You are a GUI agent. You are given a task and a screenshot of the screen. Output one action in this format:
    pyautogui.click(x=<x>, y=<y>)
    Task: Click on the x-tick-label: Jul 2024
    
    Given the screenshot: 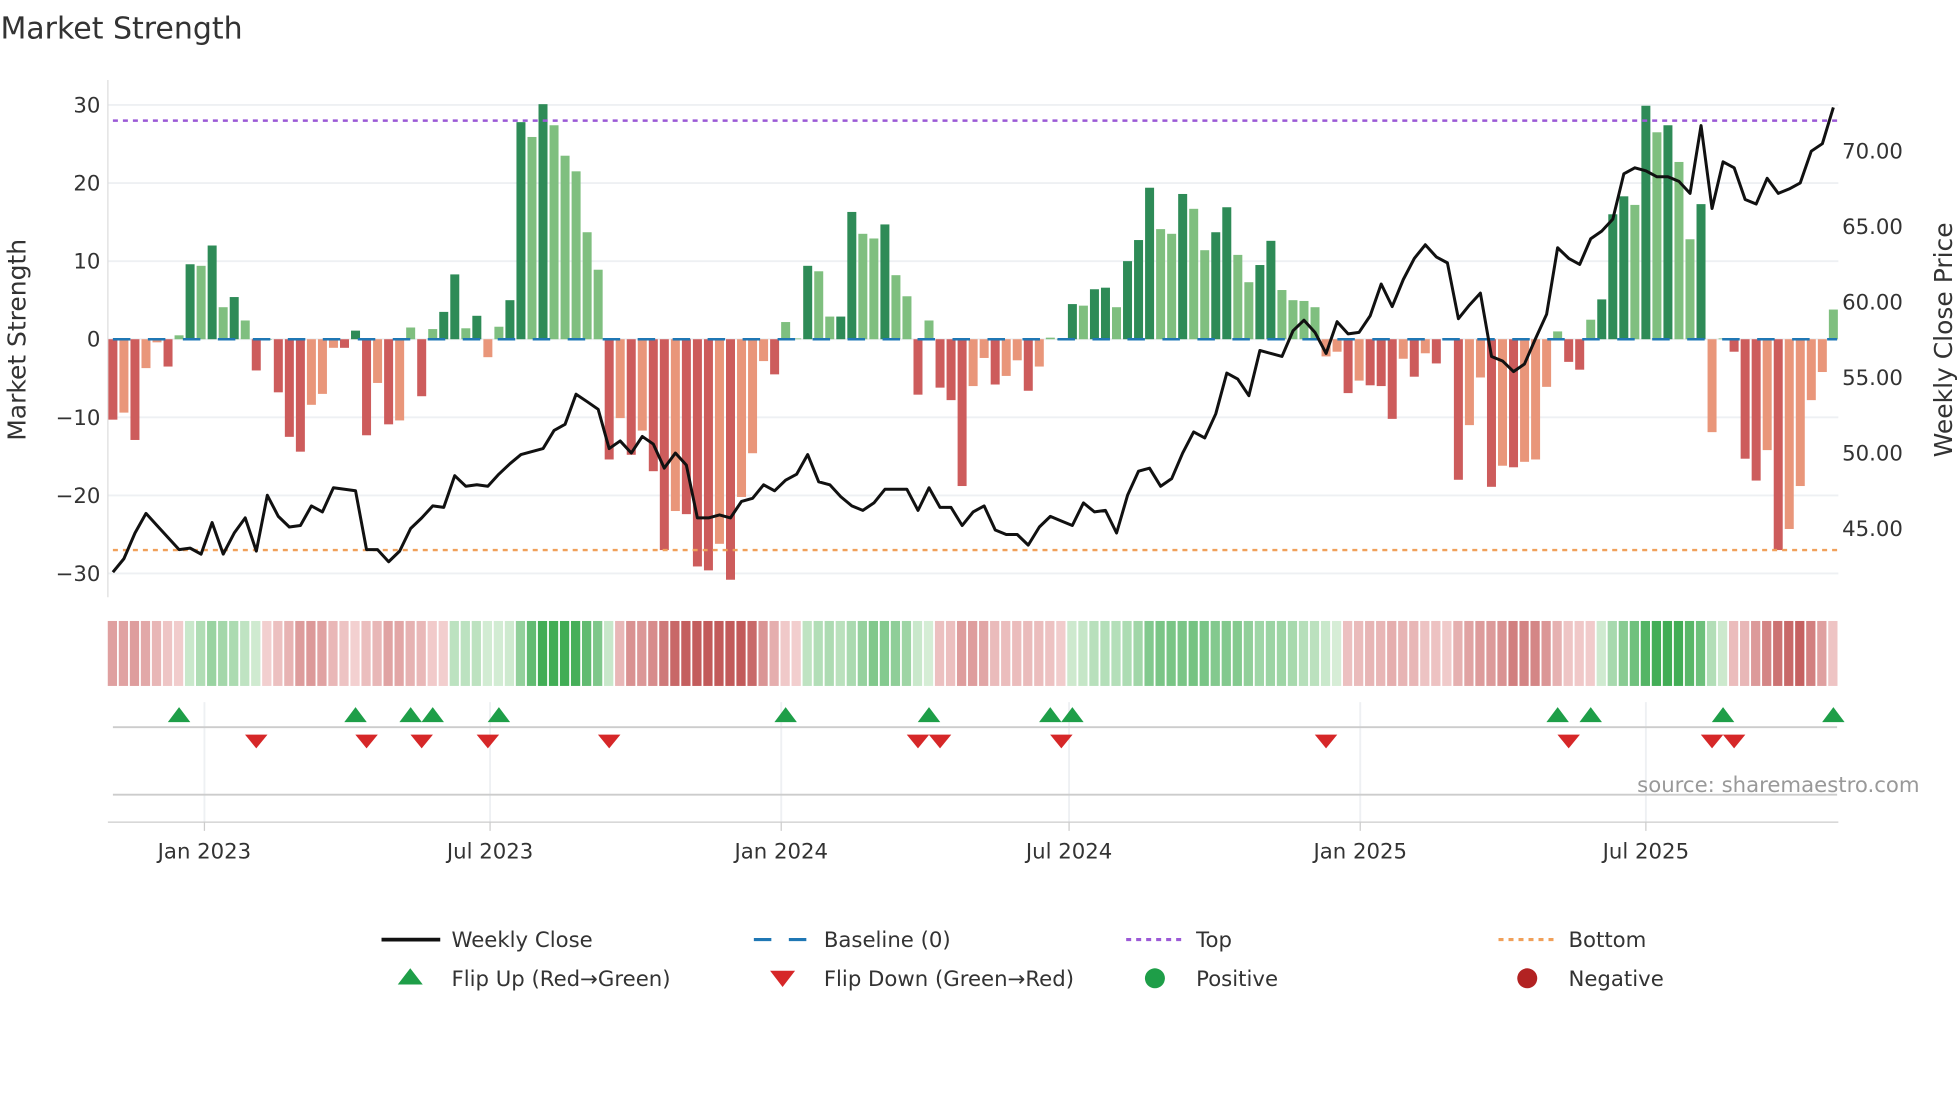 What is the action you would take?
    pyautogui.click(x=1068, y=851)
    